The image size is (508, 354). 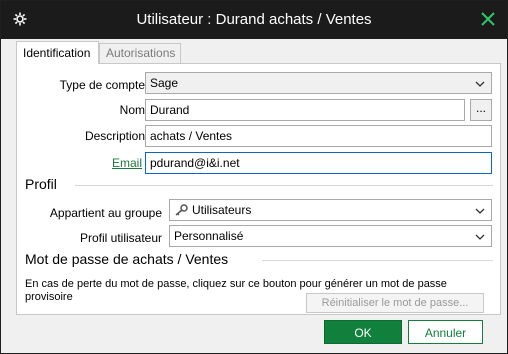 I want to click on user-profile-select: Personnalisé, so click(x=330, y=236).